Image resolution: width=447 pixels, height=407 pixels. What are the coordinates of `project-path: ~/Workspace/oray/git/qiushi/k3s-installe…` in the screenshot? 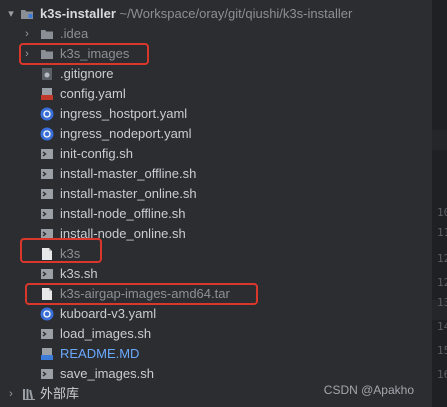 It's located at (236, 13).